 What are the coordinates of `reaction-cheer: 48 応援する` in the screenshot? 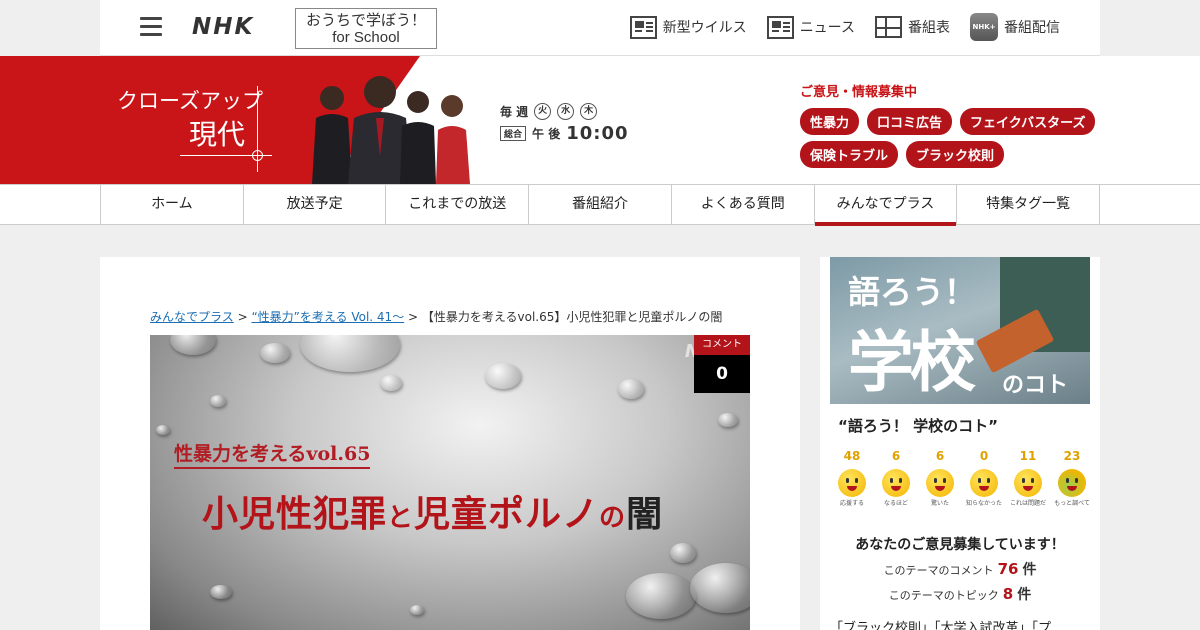 It's located at (852, 478).